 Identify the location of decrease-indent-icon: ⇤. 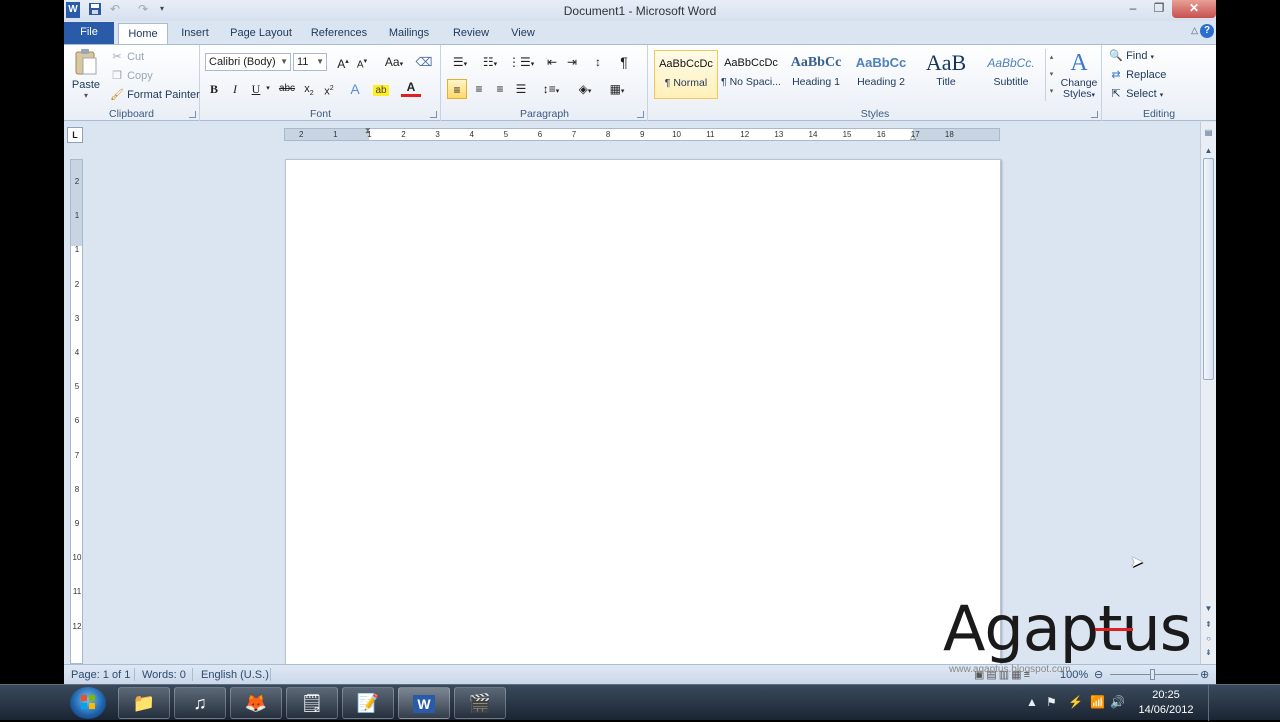
(552, 62).